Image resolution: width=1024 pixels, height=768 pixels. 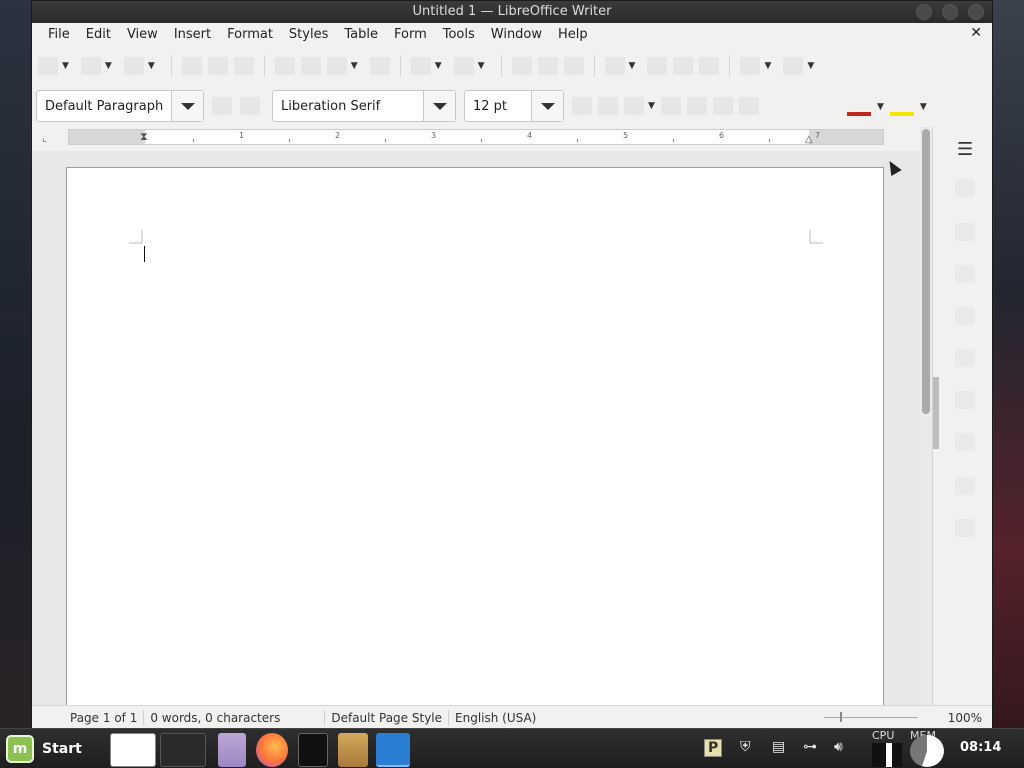 What do you see at coordinates (614, 66) in the screenshot?
I see `insert-table-icon` at bounding box center [614, 66].